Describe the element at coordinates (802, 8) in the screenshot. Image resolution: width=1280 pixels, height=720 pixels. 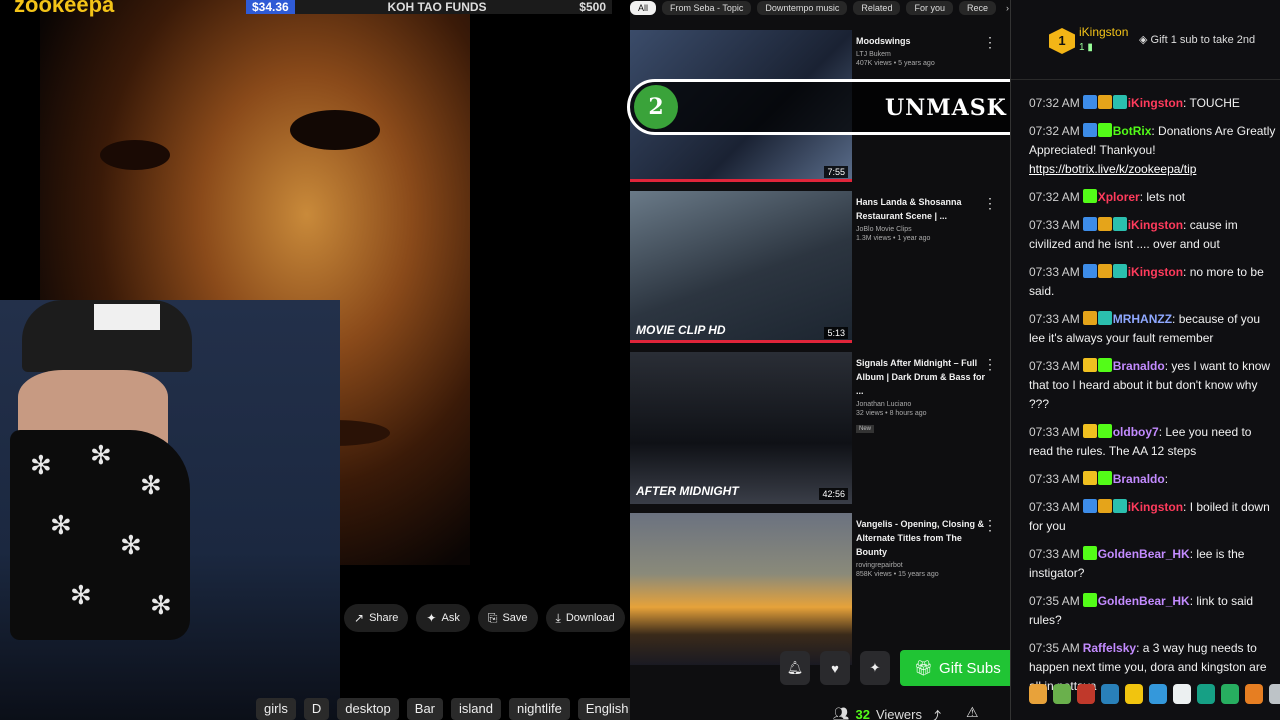
I see `filter-chip: Downtempo music` at that location.